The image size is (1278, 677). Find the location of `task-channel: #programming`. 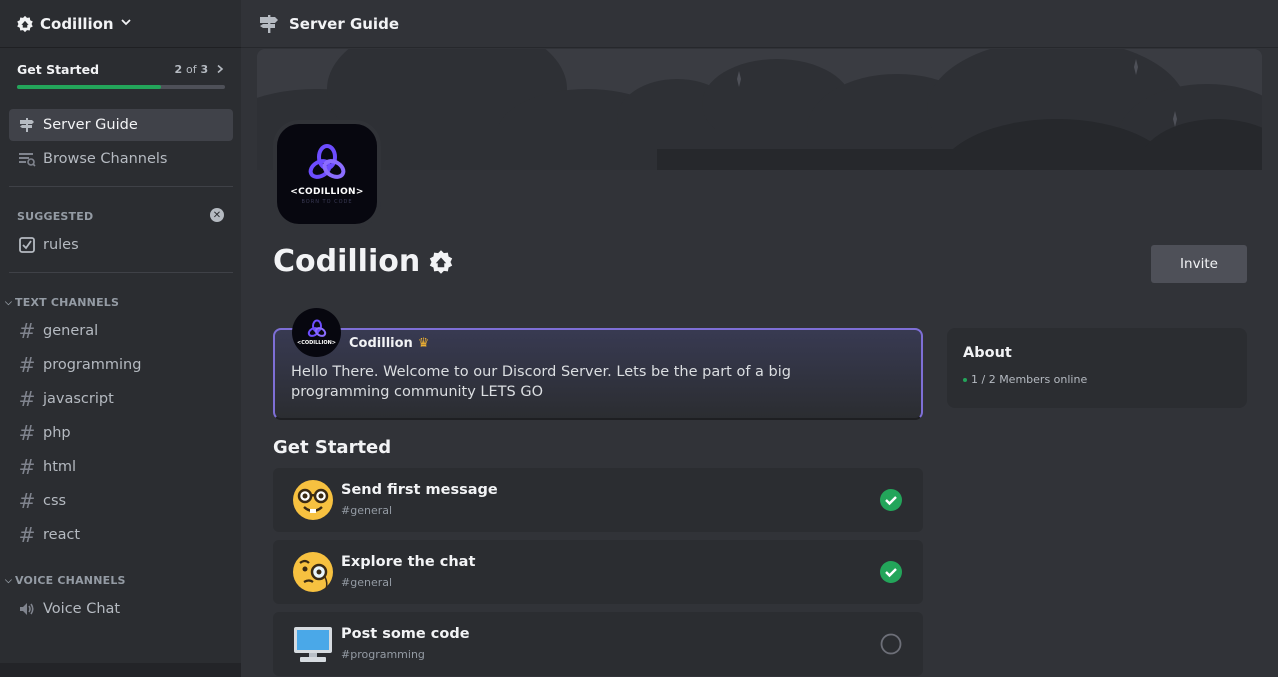

task-channel: #programming is located at coordinates (383, 654).